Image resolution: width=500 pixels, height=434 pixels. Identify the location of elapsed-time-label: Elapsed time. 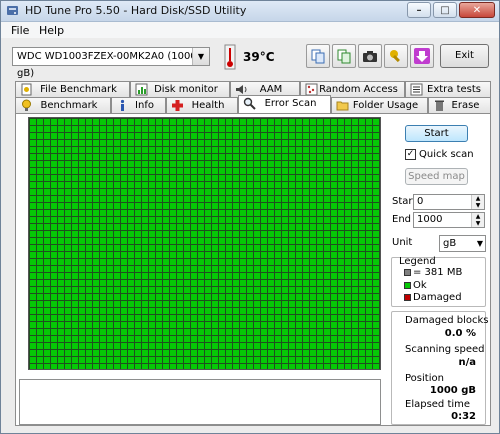
(438, 404).